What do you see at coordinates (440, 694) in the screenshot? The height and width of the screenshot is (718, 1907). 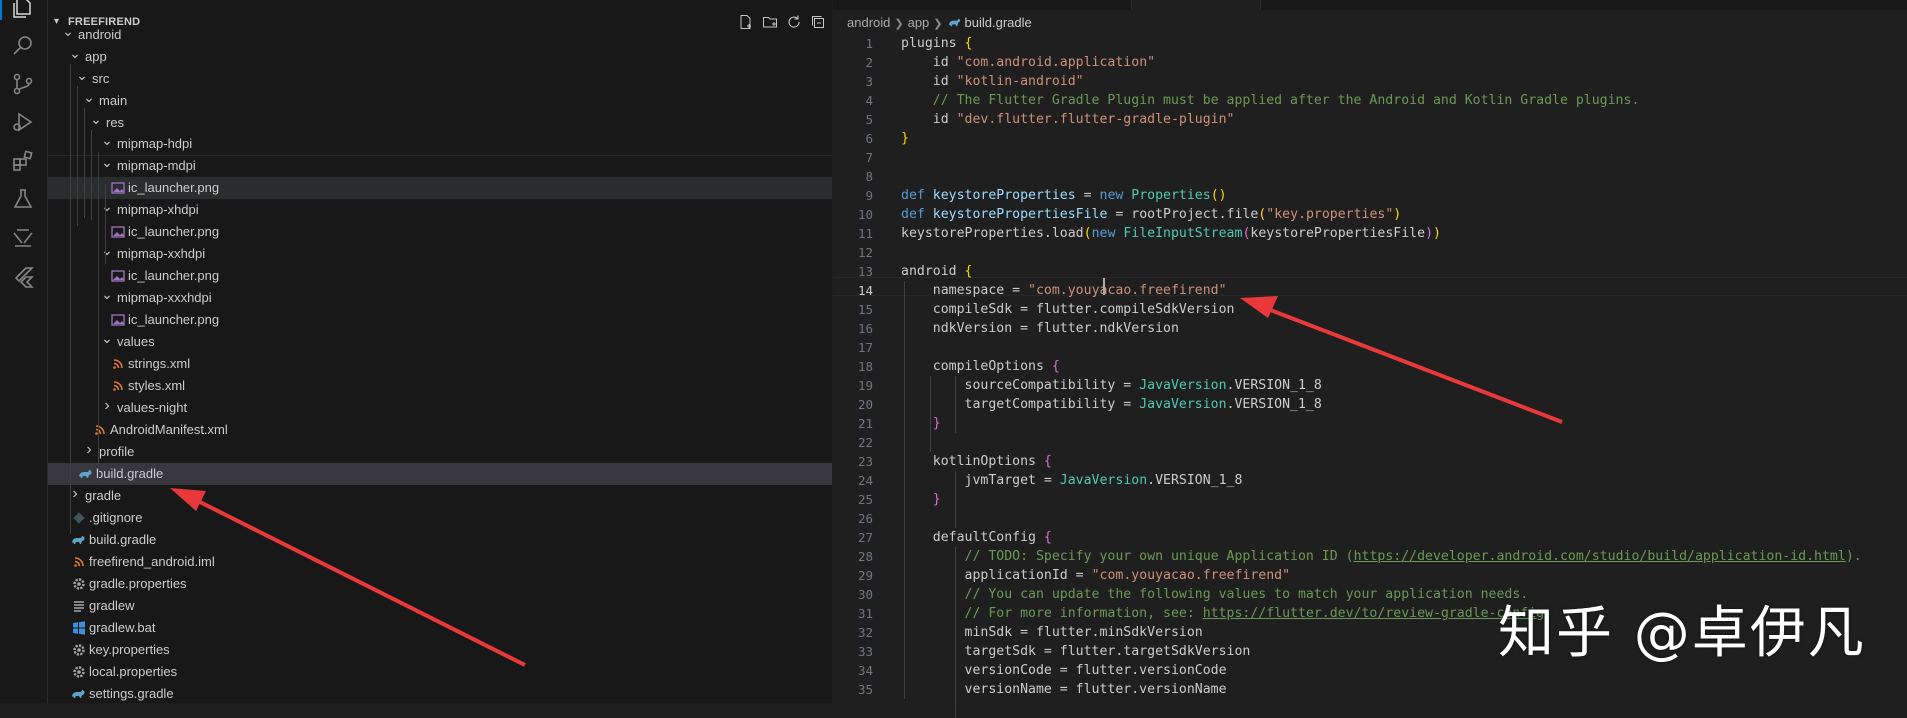 I see `tree-item: settings.gradle` at bounding box center [440, 694].